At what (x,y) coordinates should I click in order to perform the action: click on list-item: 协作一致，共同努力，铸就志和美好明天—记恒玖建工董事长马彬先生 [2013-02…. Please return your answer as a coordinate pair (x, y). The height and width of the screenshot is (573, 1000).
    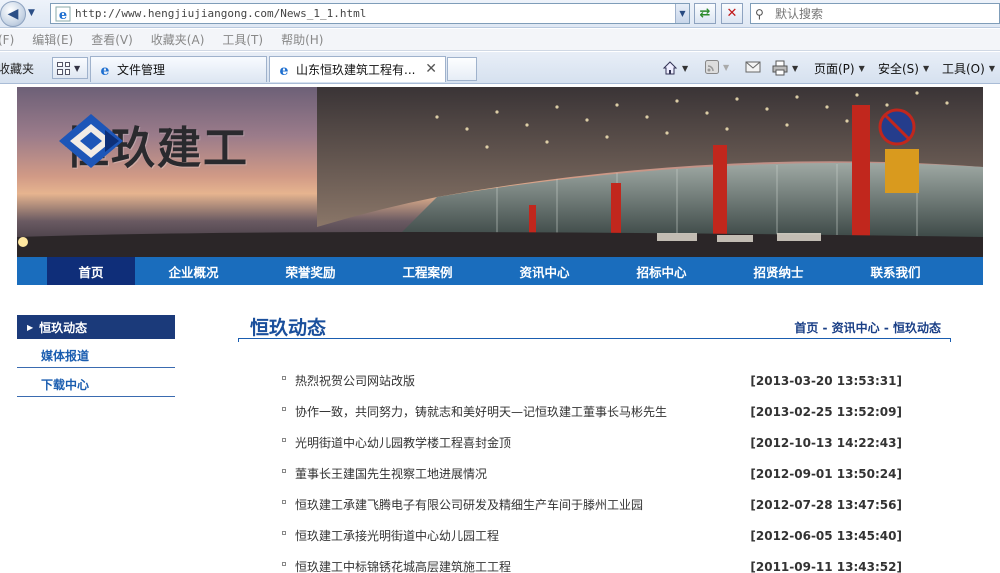
    Looking at the image, I should click on (592, 411).